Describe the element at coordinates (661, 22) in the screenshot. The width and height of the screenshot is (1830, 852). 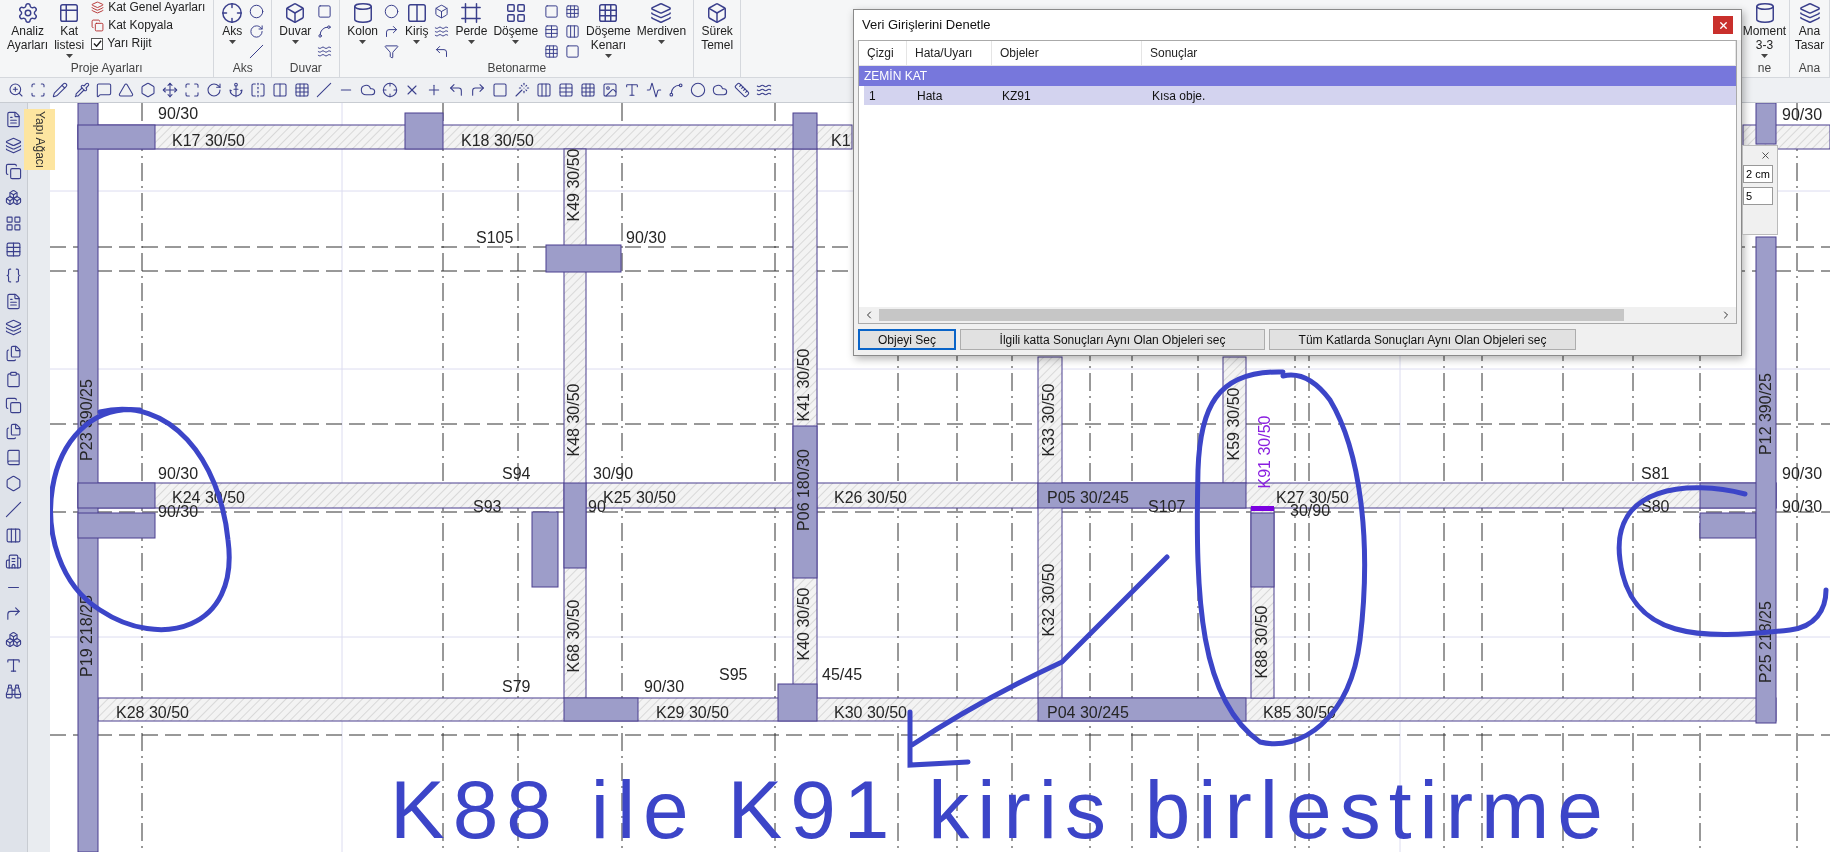
I see `ribbon-button: Merdiven` at that location.